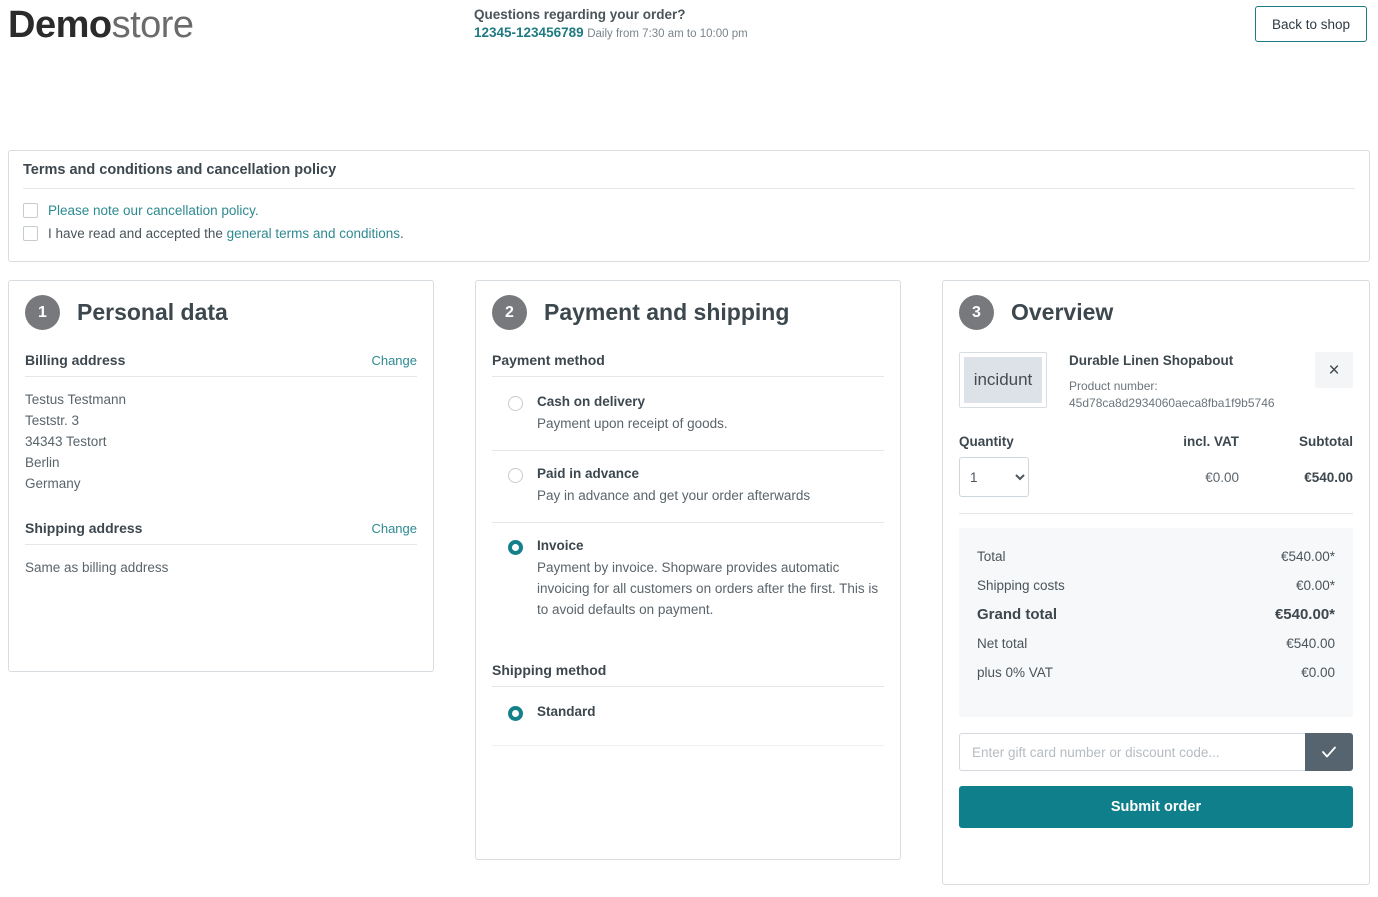 This screenshot has height=897, width=1378. What do you see at coordinates (515, 403) in the screenshot?
I see `payment-radio-cash-on-delivery` at bounding box center [515, 403].